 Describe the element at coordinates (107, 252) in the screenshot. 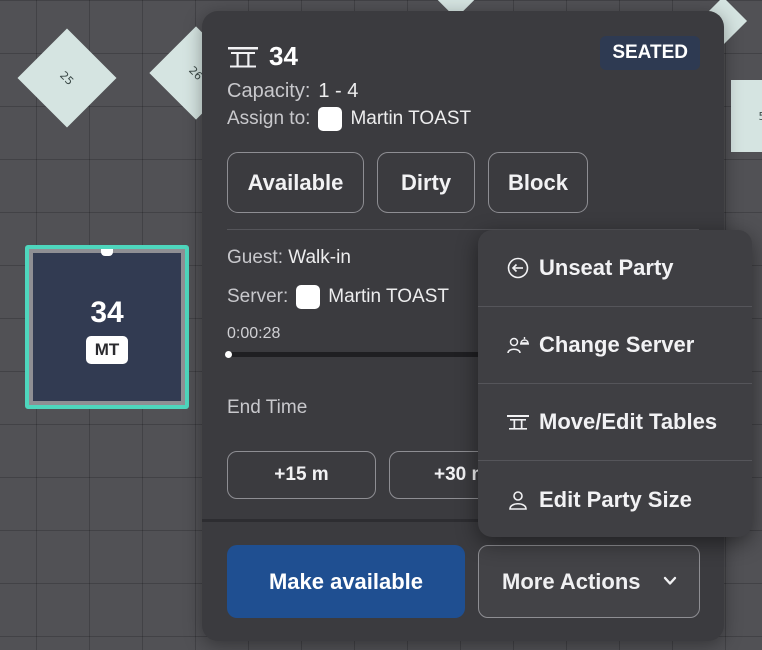

I see `seat-marker` at that location.